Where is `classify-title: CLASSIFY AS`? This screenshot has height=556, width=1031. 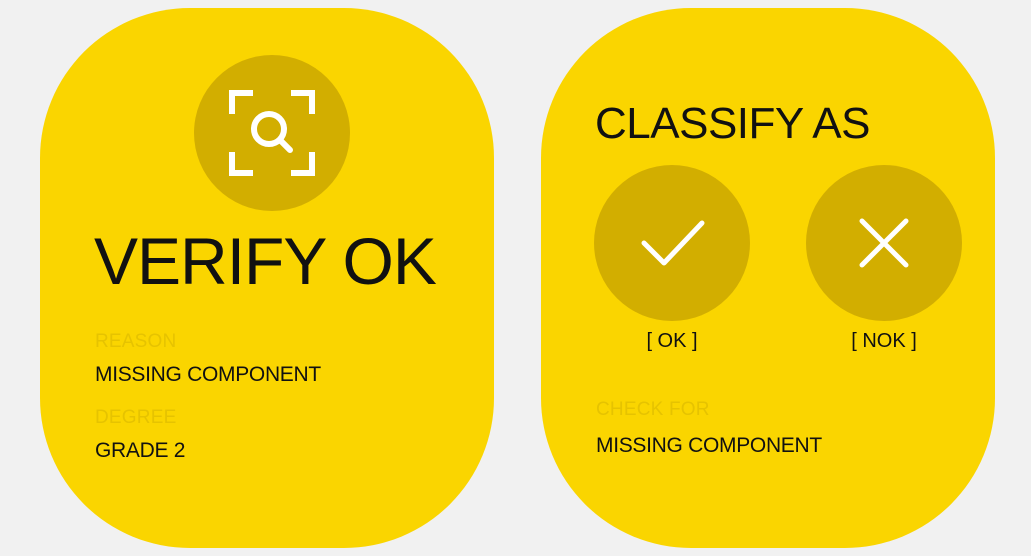
classify-title: CLASSIFY AS is located at coordinates (732, 123).